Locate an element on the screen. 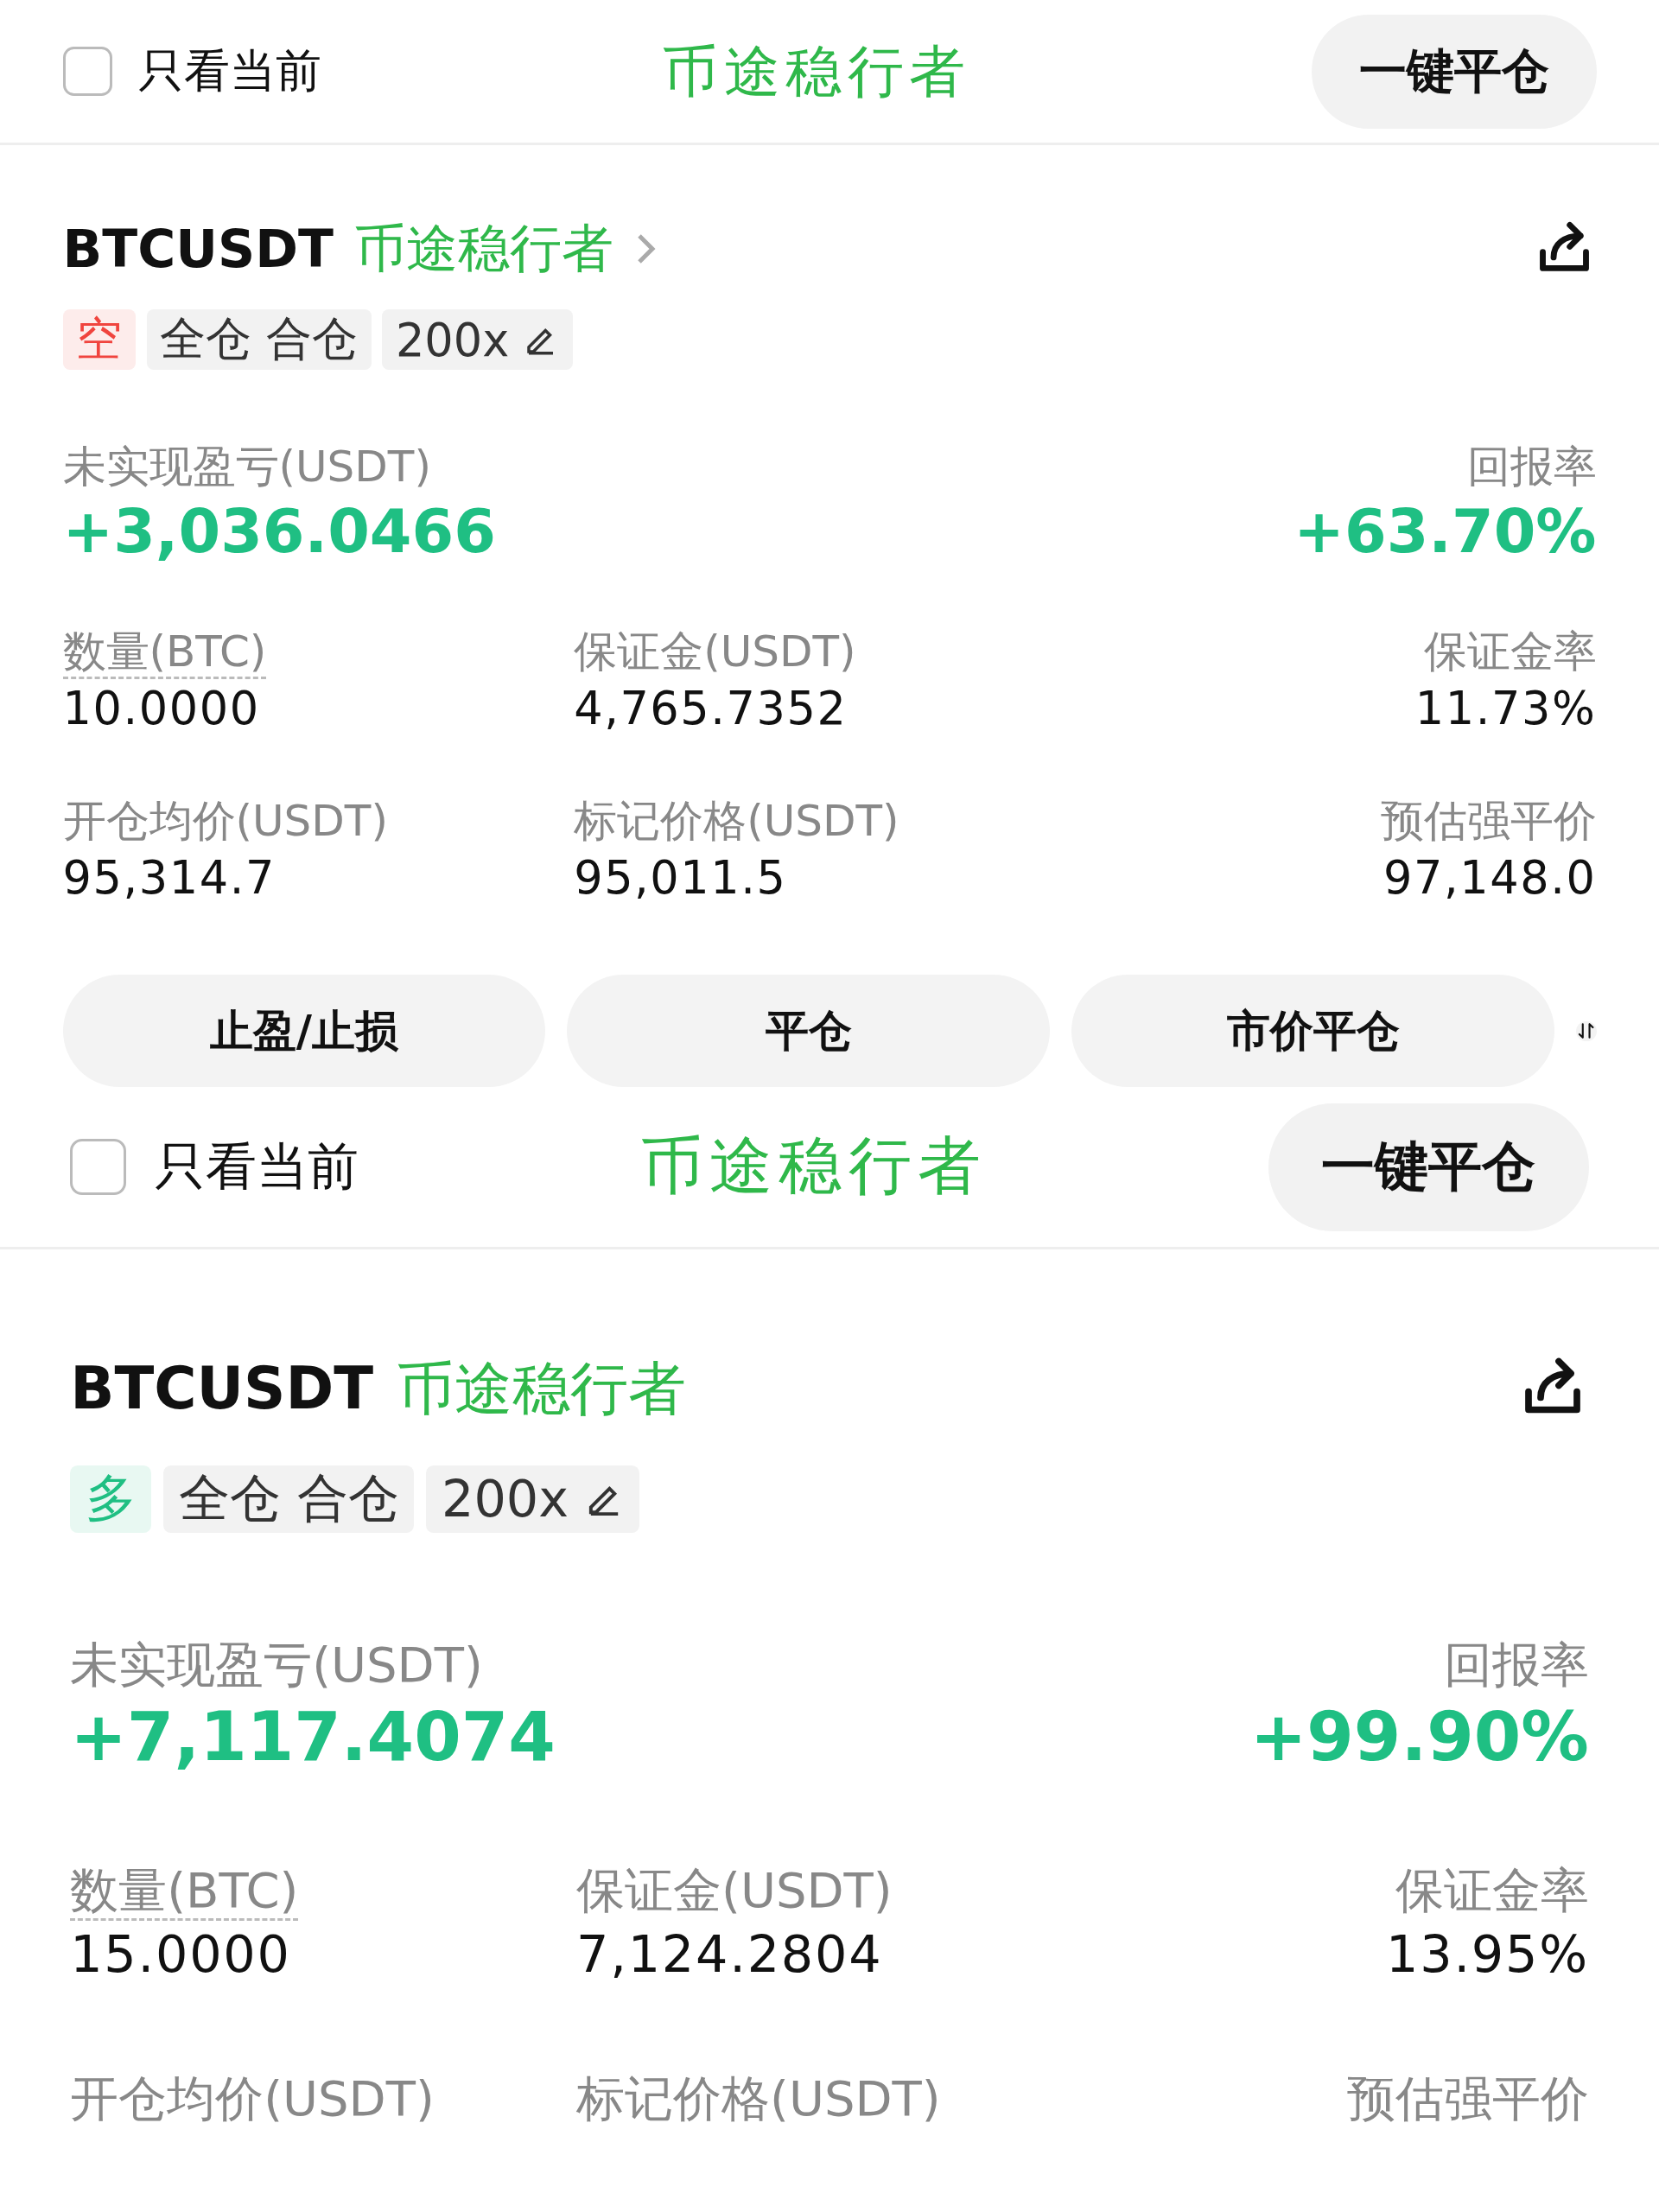 This screenshot has width=1659, height=2212. action-button: 市价平仓 is located at coordinates (1313, 1031).